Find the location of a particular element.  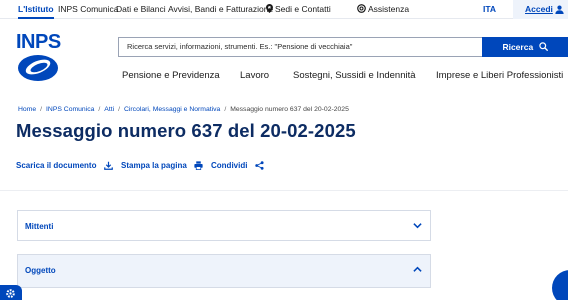

chevron-down-icon is located at coordinates (417, 226).